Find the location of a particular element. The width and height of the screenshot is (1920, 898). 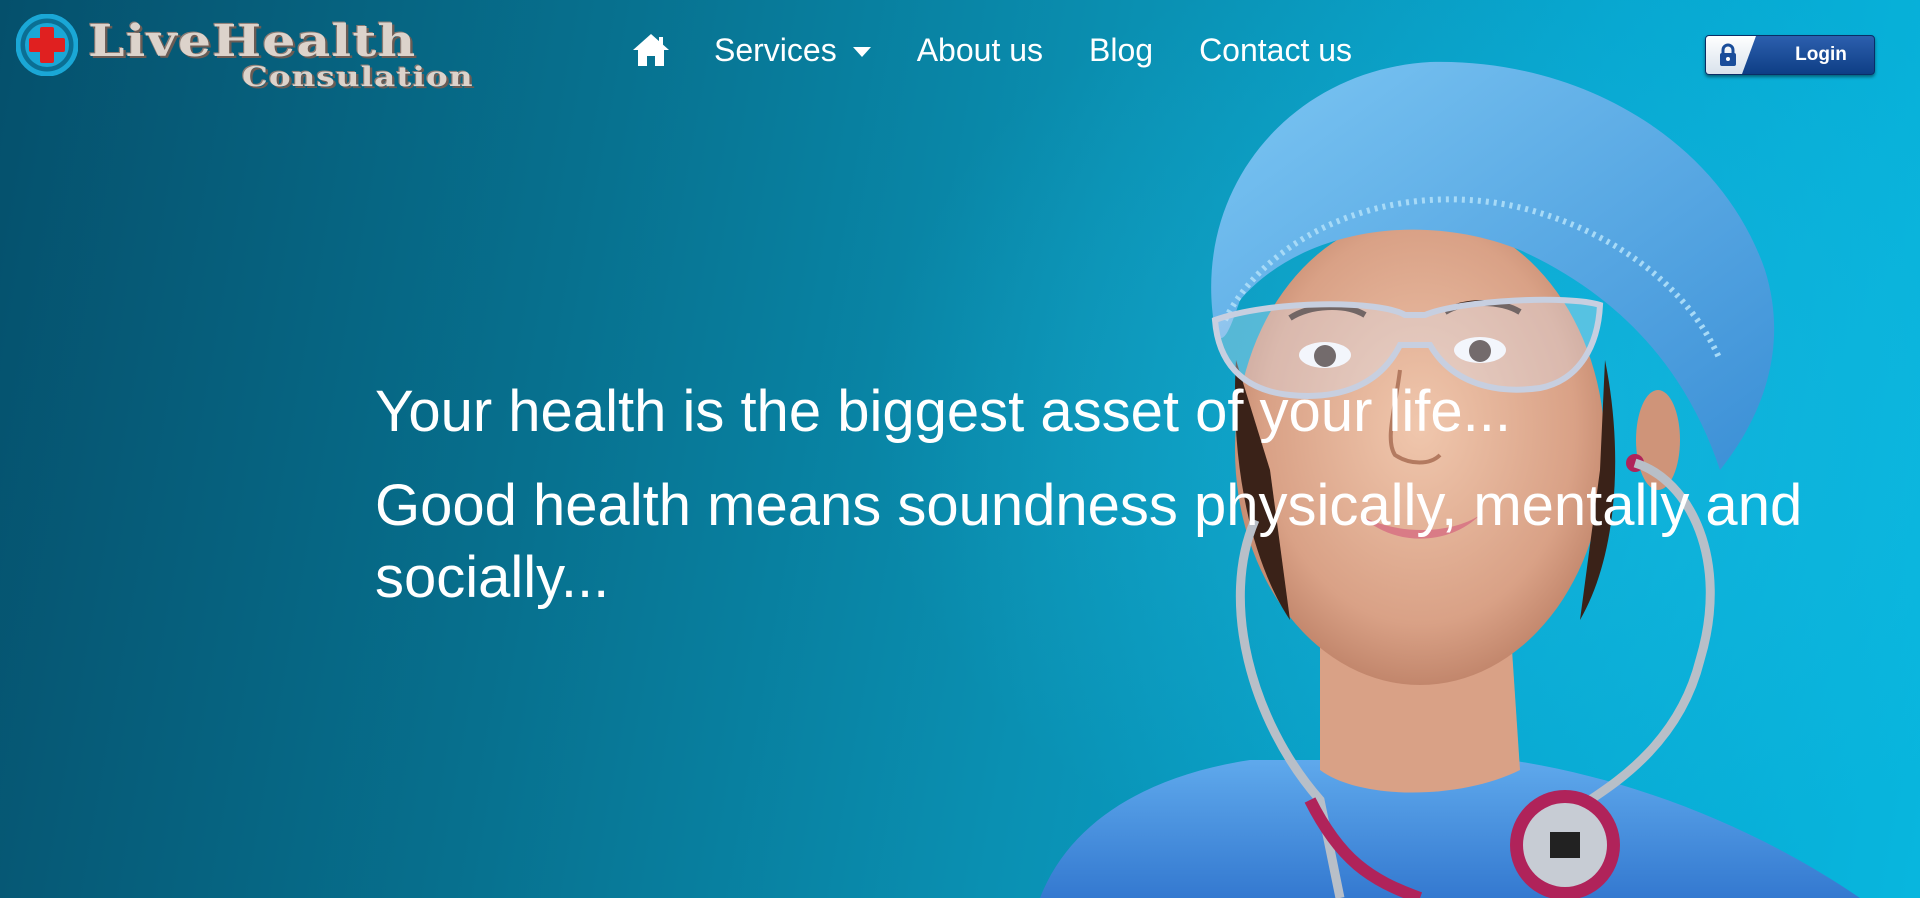

login-label: Login is located at coordinates (1821, 54).